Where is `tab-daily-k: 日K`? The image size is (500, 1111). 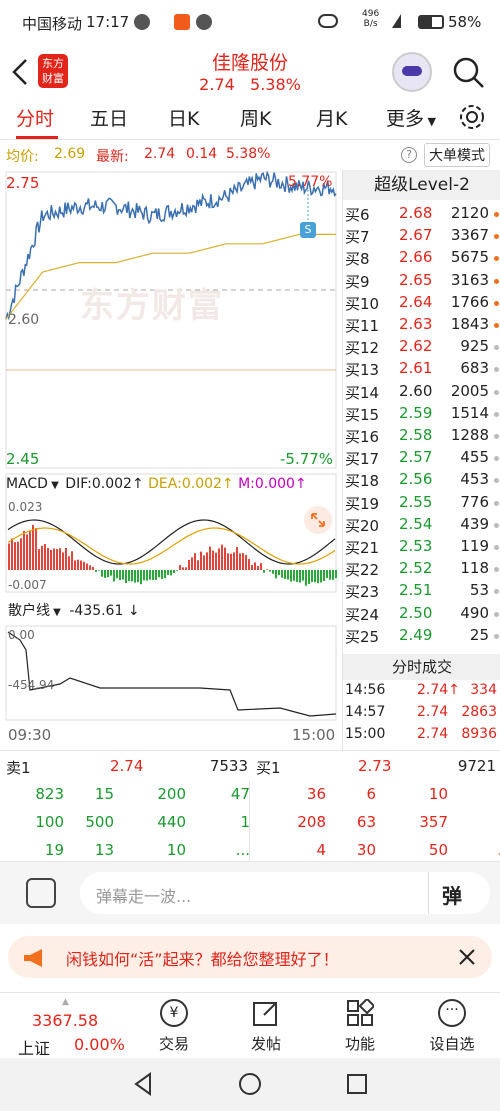 tab-daily-k: 日K is located at coordinates (183, 117).